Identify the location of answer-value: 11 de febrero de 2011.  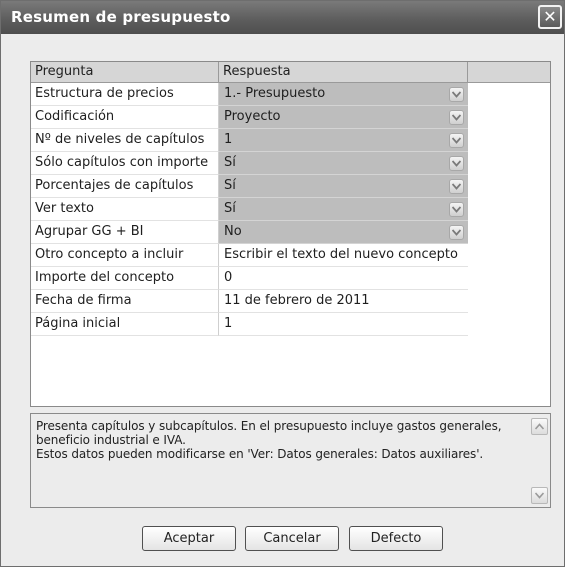
(297, 300).